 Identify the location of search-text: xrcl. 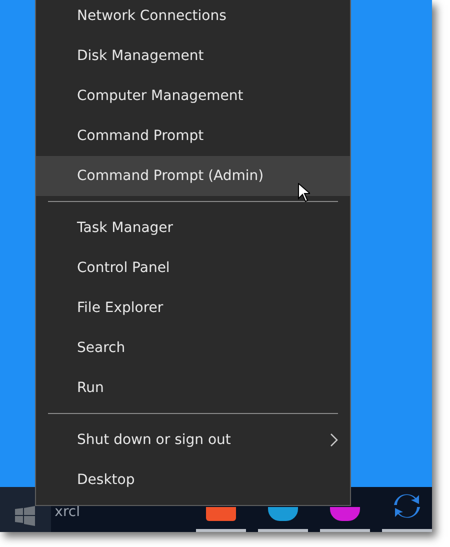
(67, 512).